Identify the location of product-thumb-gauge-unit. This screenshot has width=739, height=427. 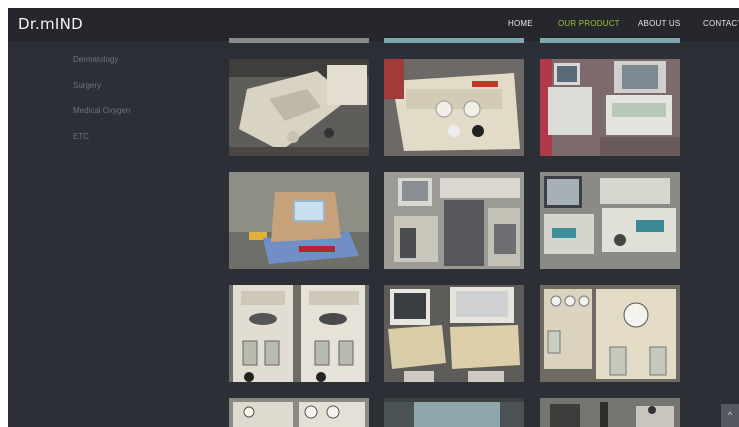
(299, 412).